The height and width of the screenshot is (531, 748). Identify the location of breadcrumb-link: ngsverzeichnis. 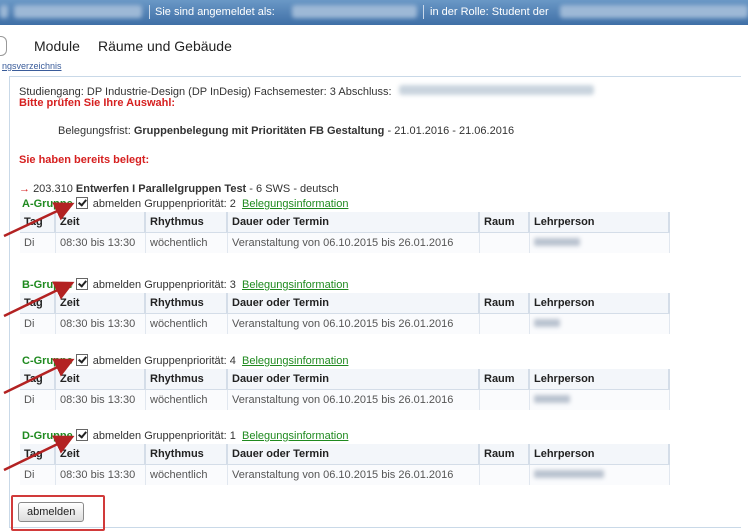
(32, 66).